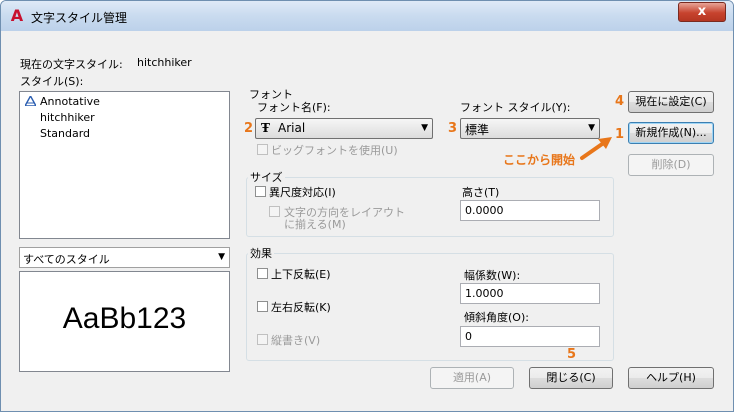  Describe the element at coordinates (596, 148) in the screenshot. I see `pointer-arrow-icon` at that location.